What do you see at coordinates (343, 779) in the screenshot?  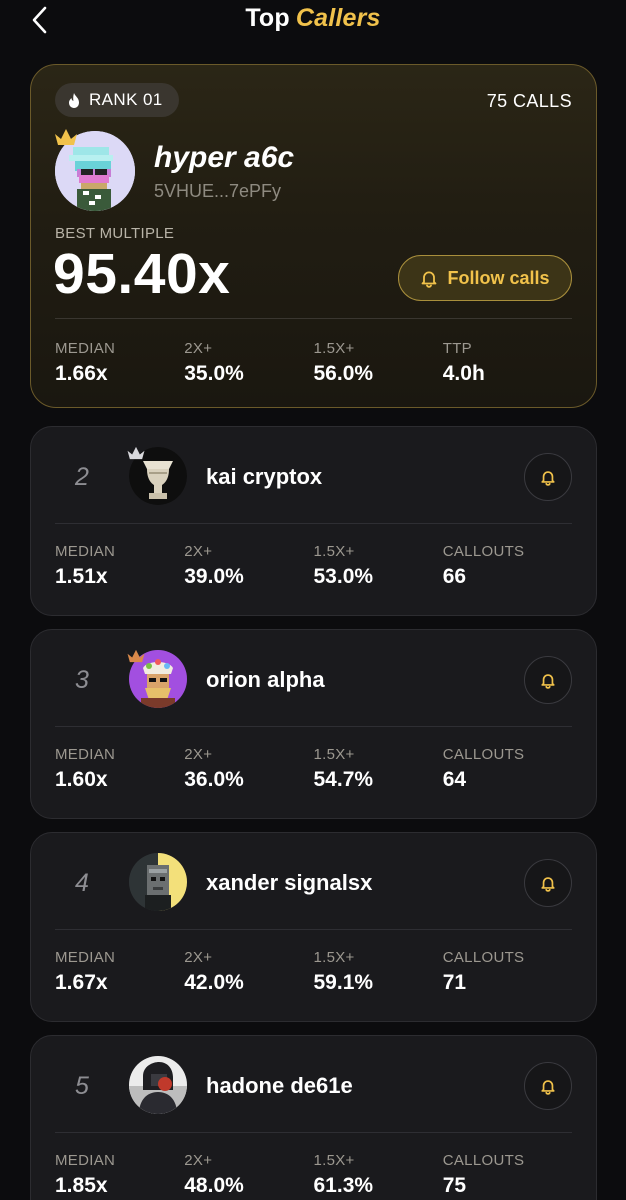 I see `stat-value: 54.7%` at bounding box center [343, 779].